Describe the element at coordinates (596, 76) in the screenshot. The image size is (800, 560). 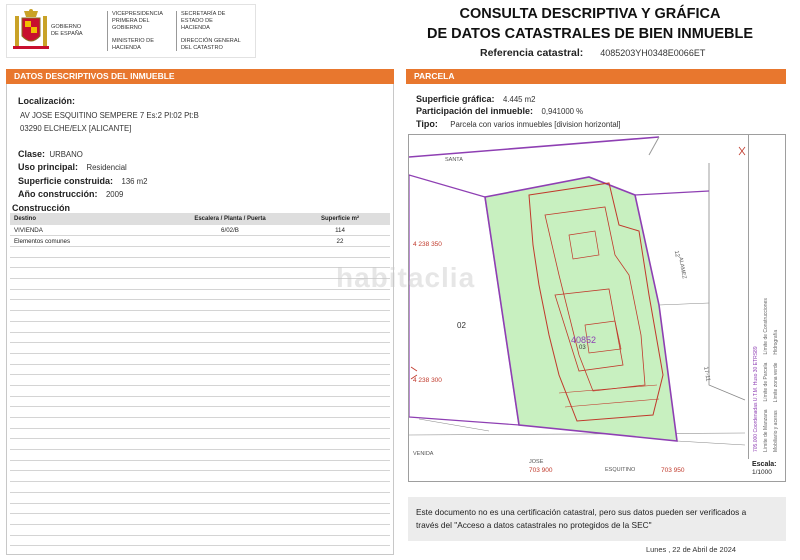
I see `parcela-panel-header: PARCELA` at that location.